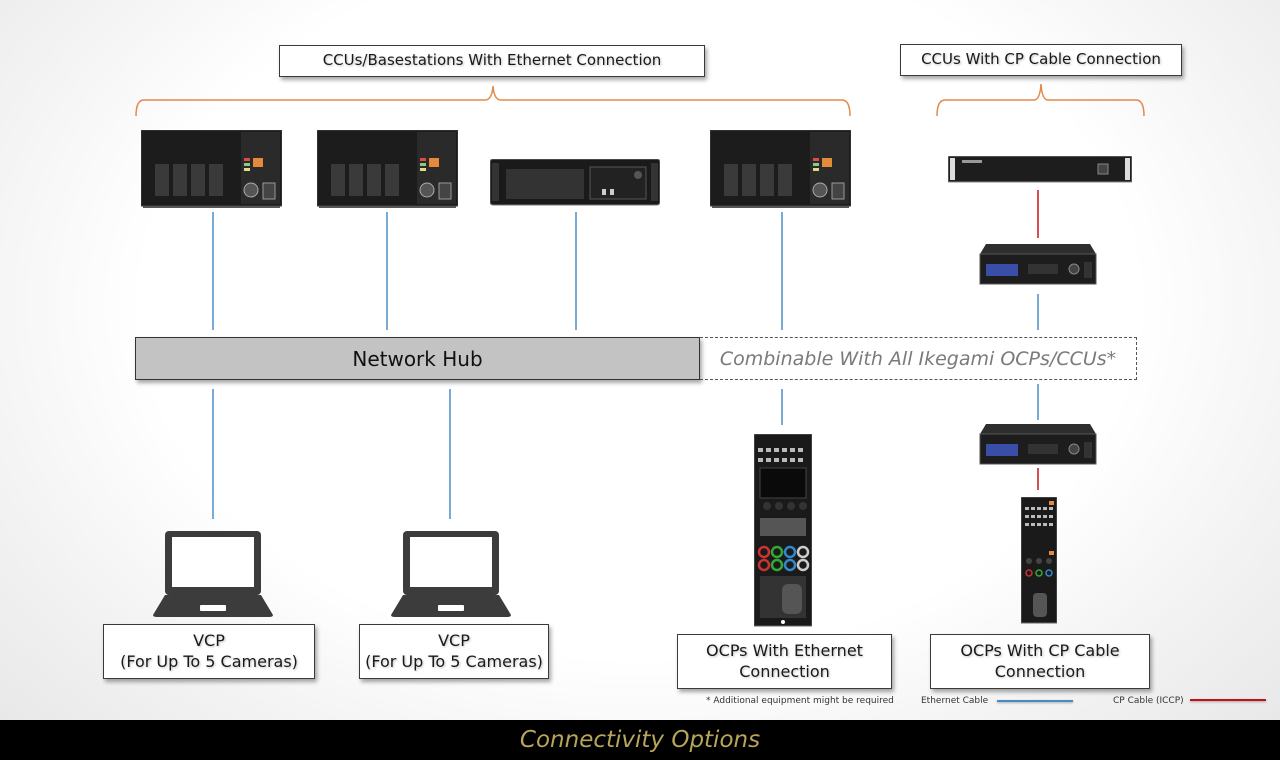 The width and height of the screenshot is (1280, 760). I want to click on ccu-basestation-2-image, so click(387, 169).